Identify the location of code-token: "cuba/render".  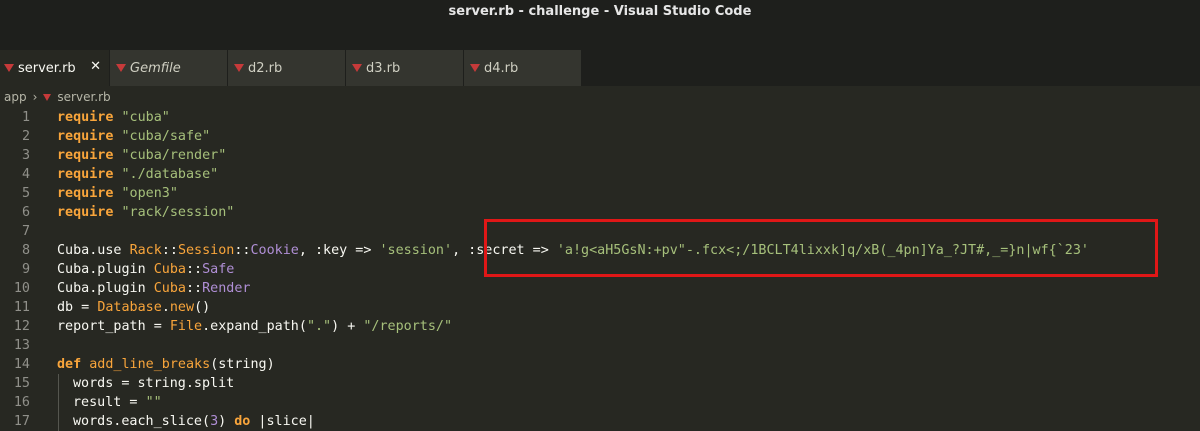
(174, 155).